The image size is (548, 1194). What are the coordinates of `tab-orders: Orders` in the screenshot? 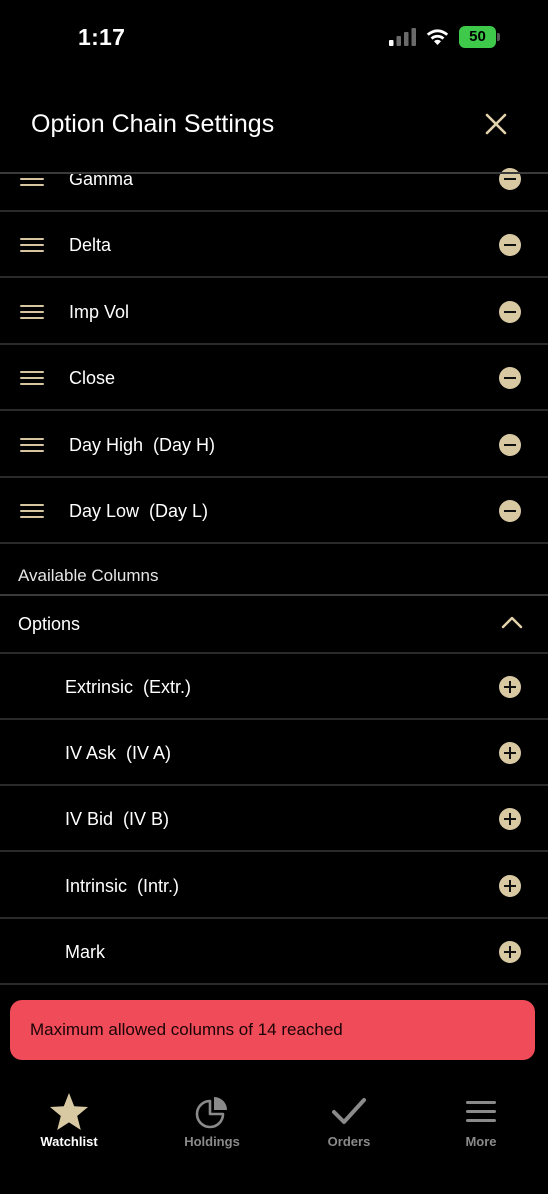 It's located at (349, 1125).